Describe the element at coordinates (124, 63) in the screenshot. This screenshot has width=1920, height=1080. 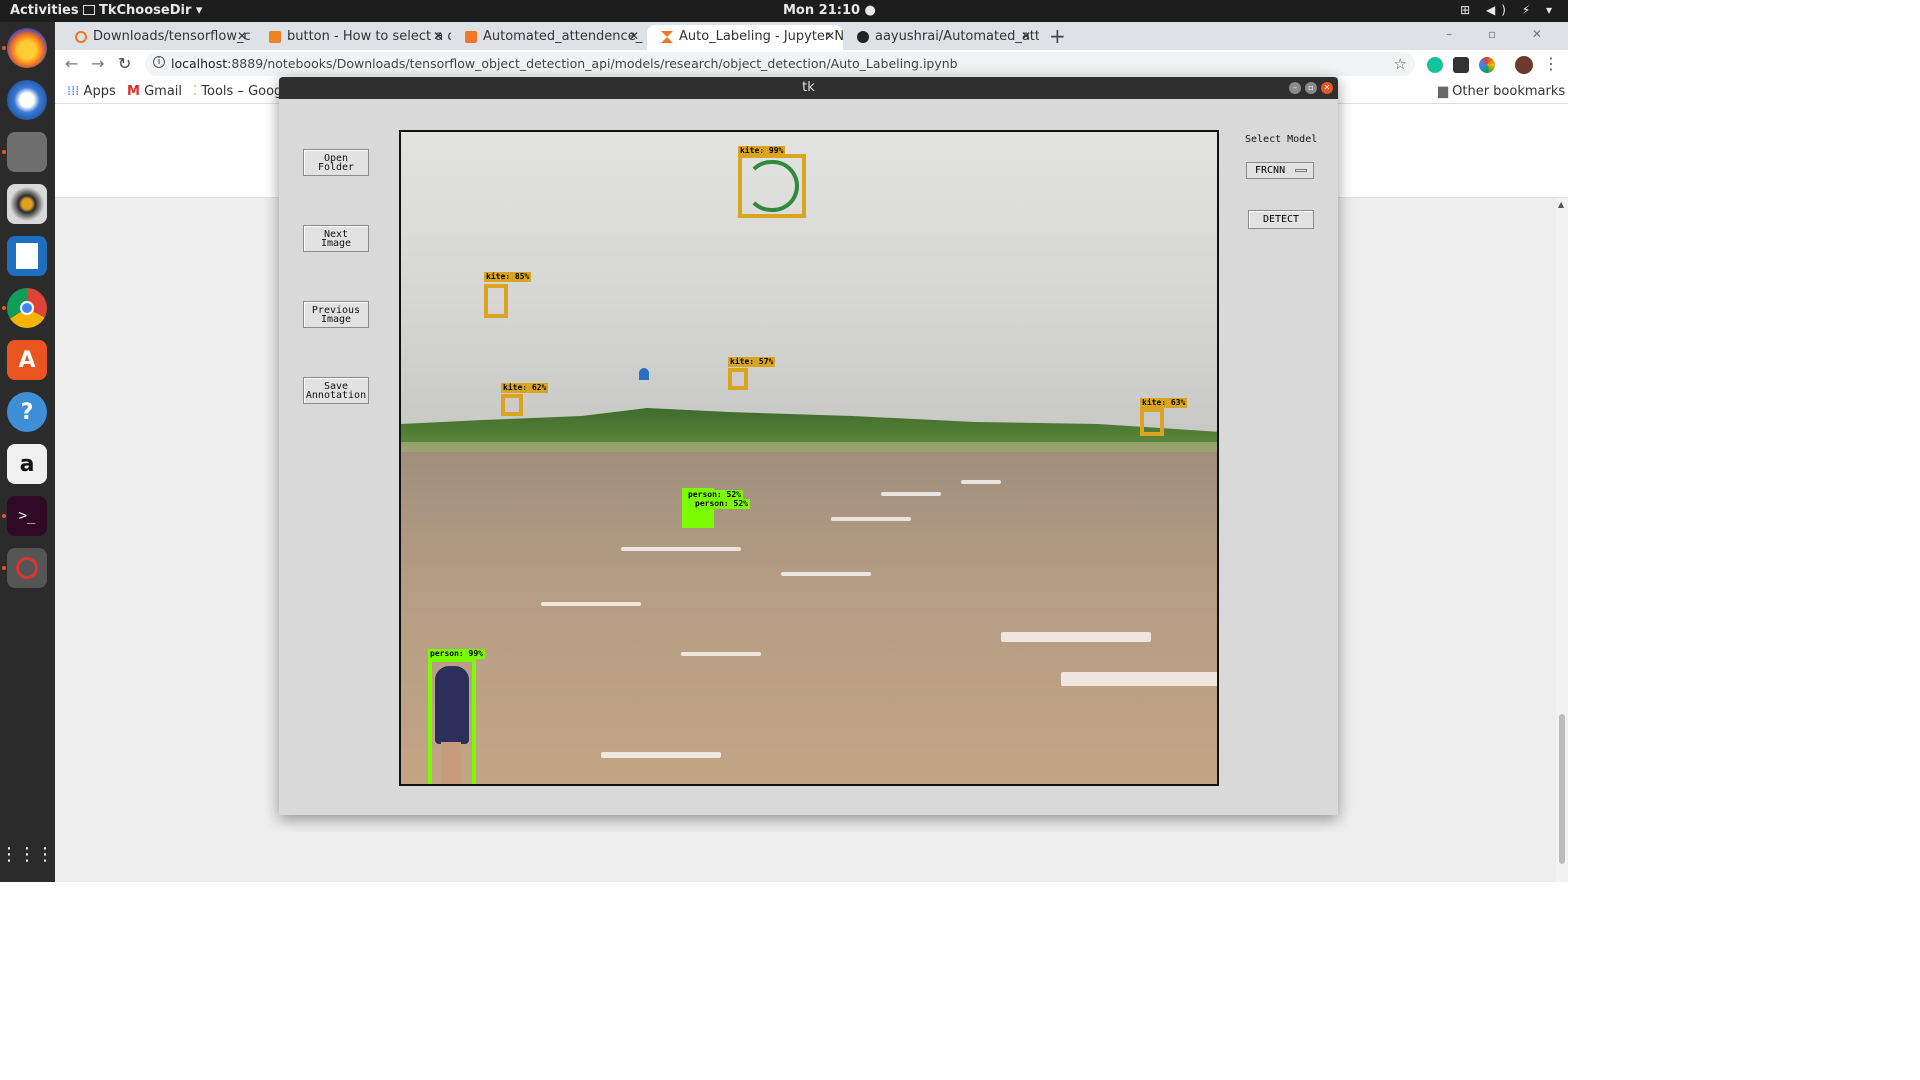
I see `reload-icon: ↻` at that location.